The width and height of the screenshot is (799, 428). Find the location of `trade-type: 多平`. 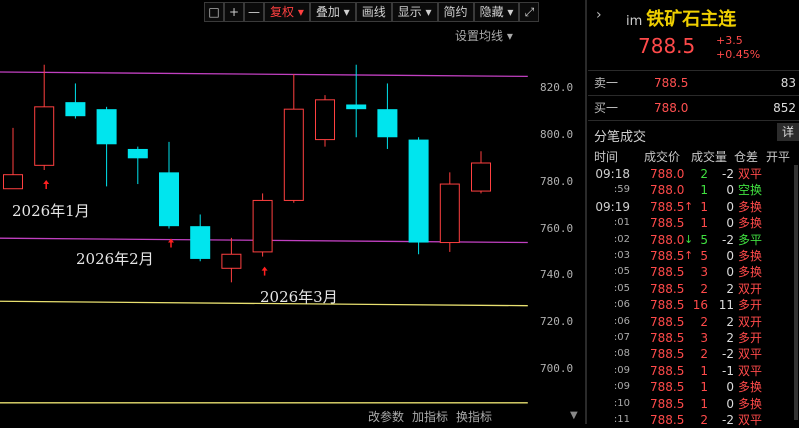

trade-type: 多平 is located at coordinates (750, 239).